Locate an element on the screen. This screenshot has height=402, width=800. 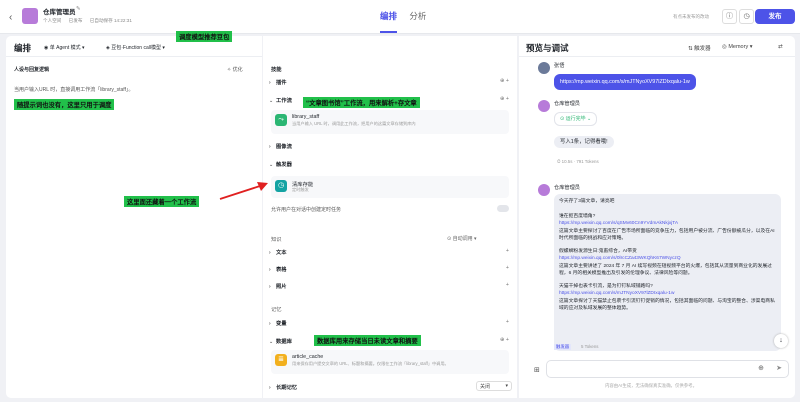
app-meta: 个人空间 已发布 已自动保存 14:22:31 is located at coordinates (90, 21).